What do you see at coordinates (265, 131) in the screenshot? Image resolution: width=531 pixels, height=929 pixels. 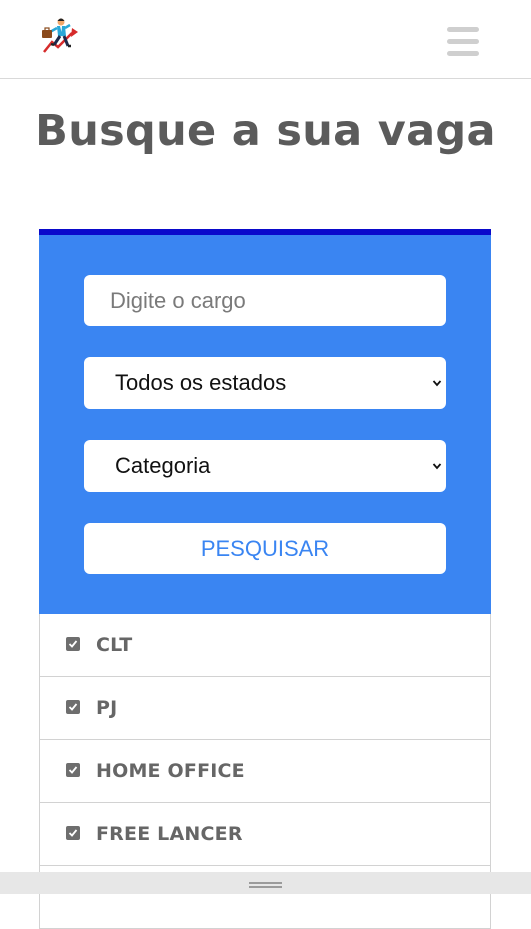 I see `page-title: Busque a sua vaga` at bounding box center [265, 131].